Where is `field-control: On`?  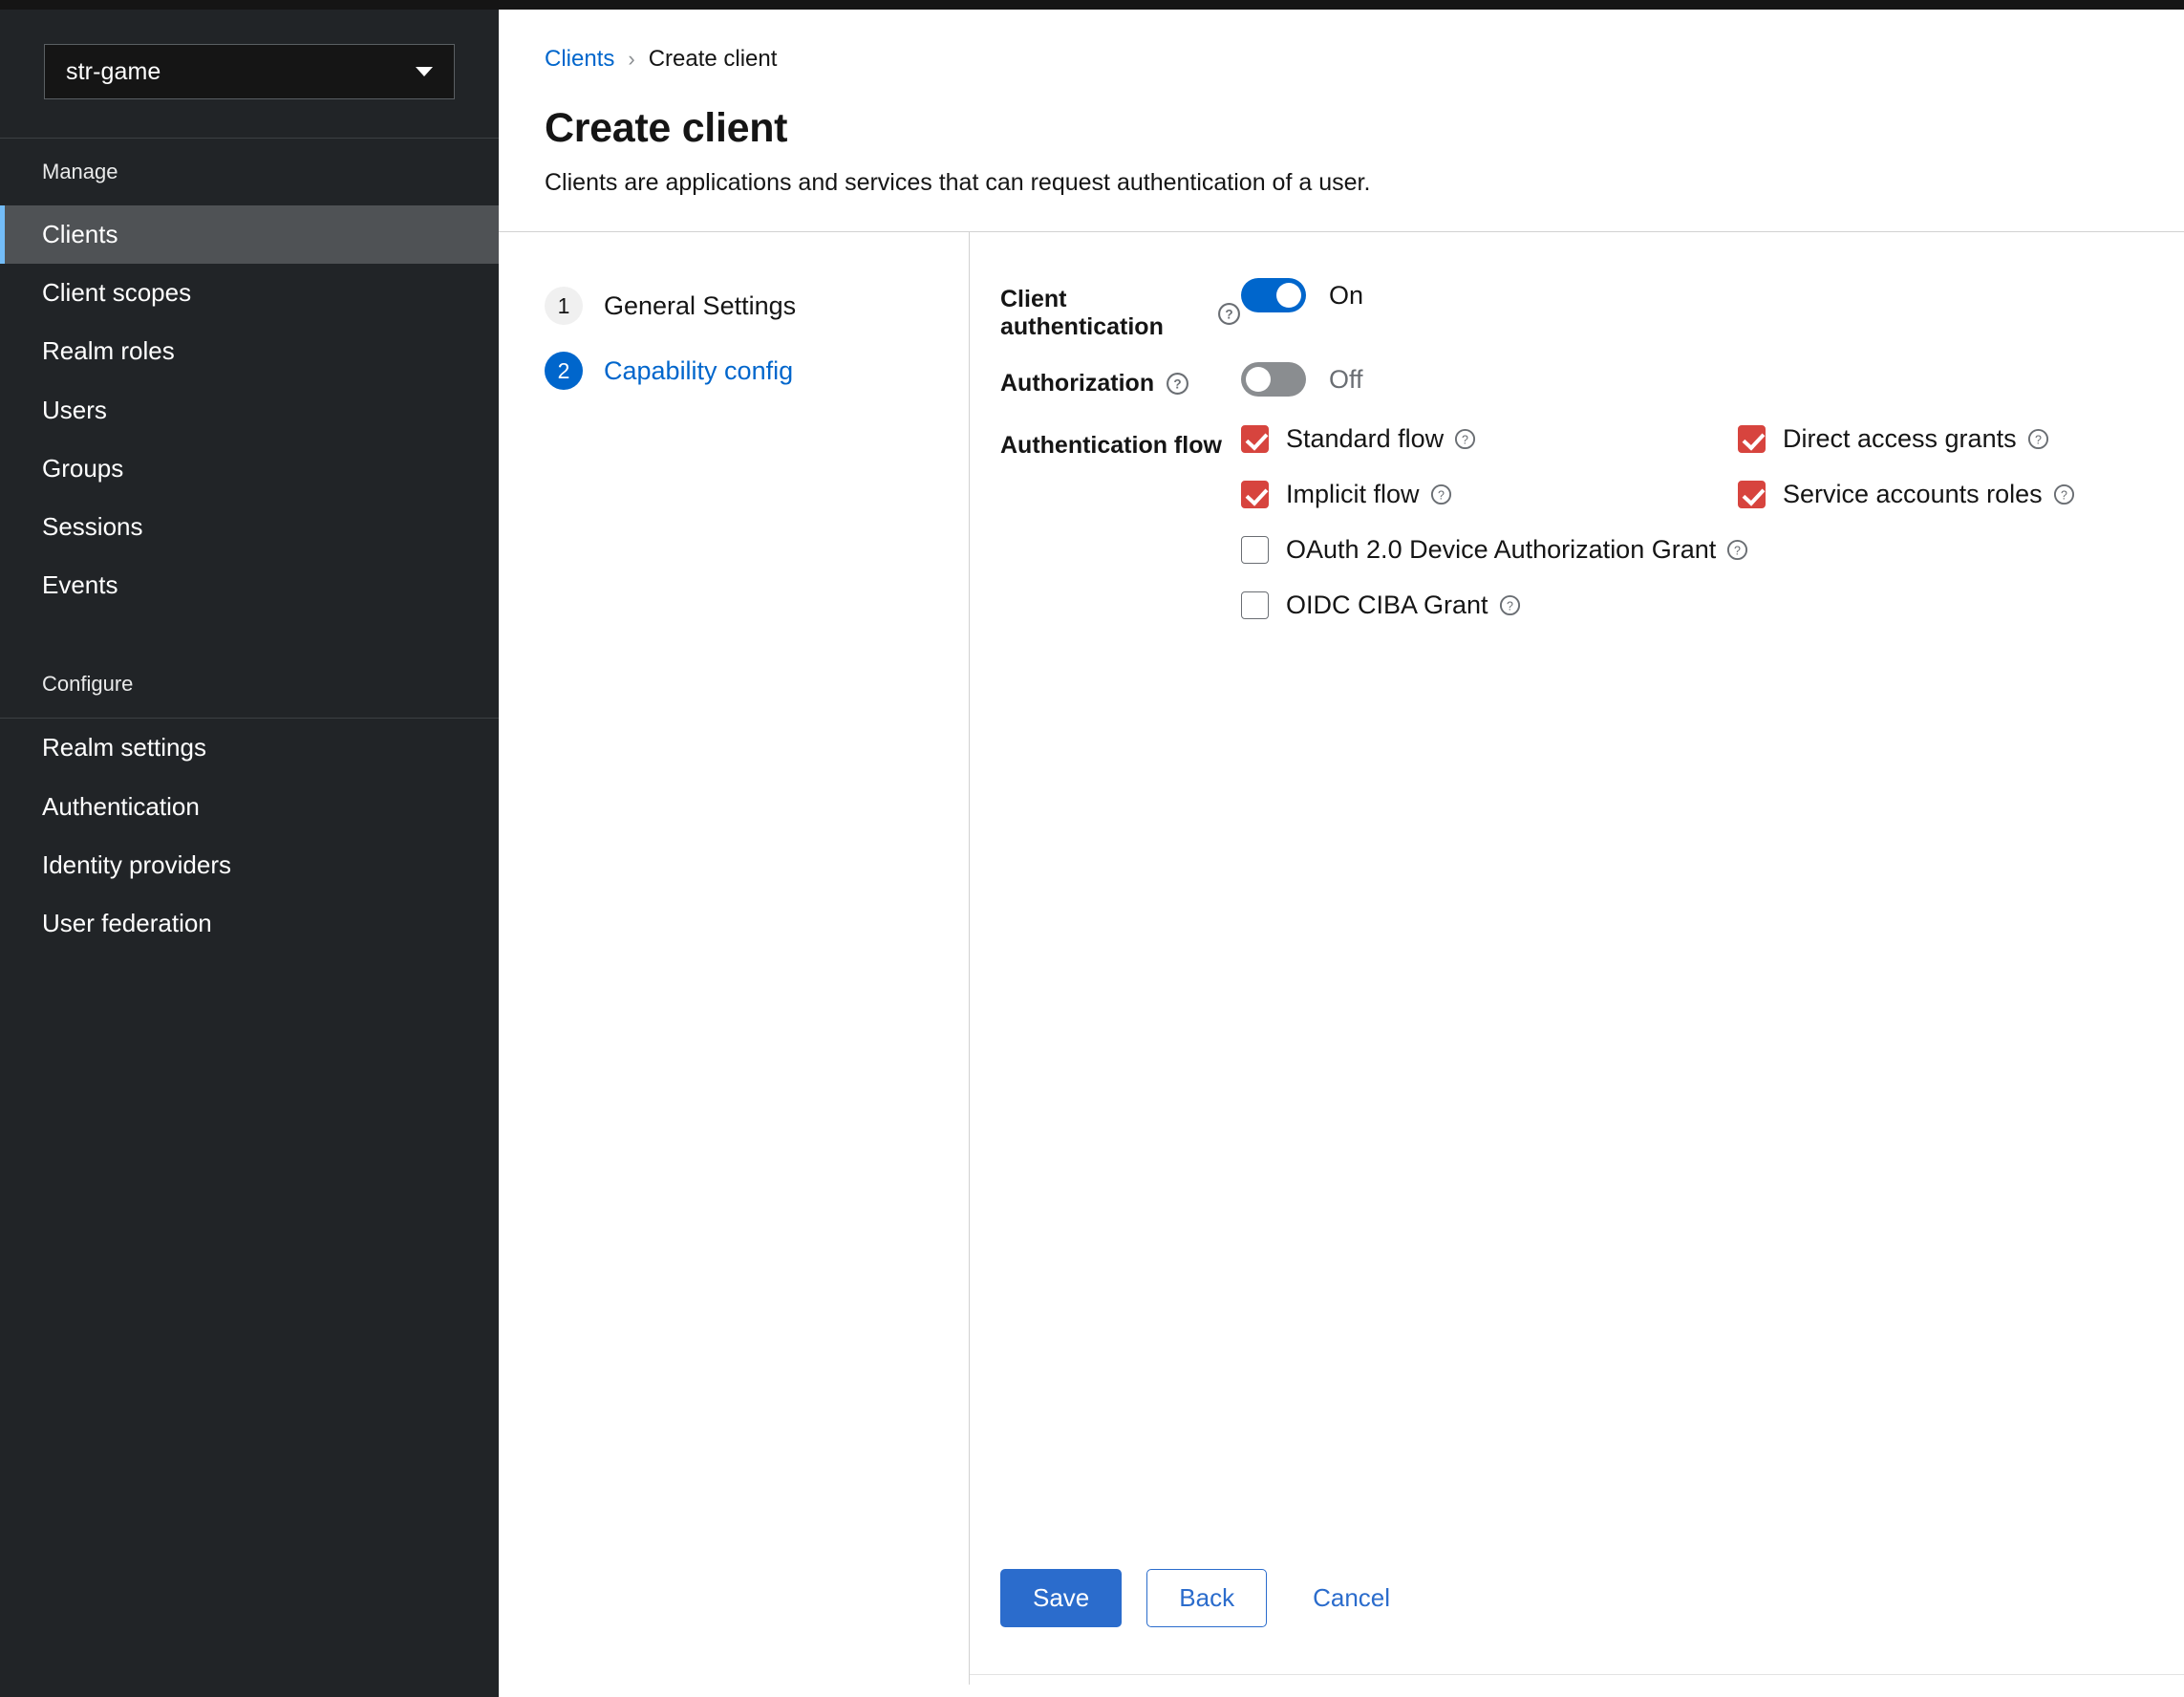 field-control: On is located at coordinates (1302, 295).